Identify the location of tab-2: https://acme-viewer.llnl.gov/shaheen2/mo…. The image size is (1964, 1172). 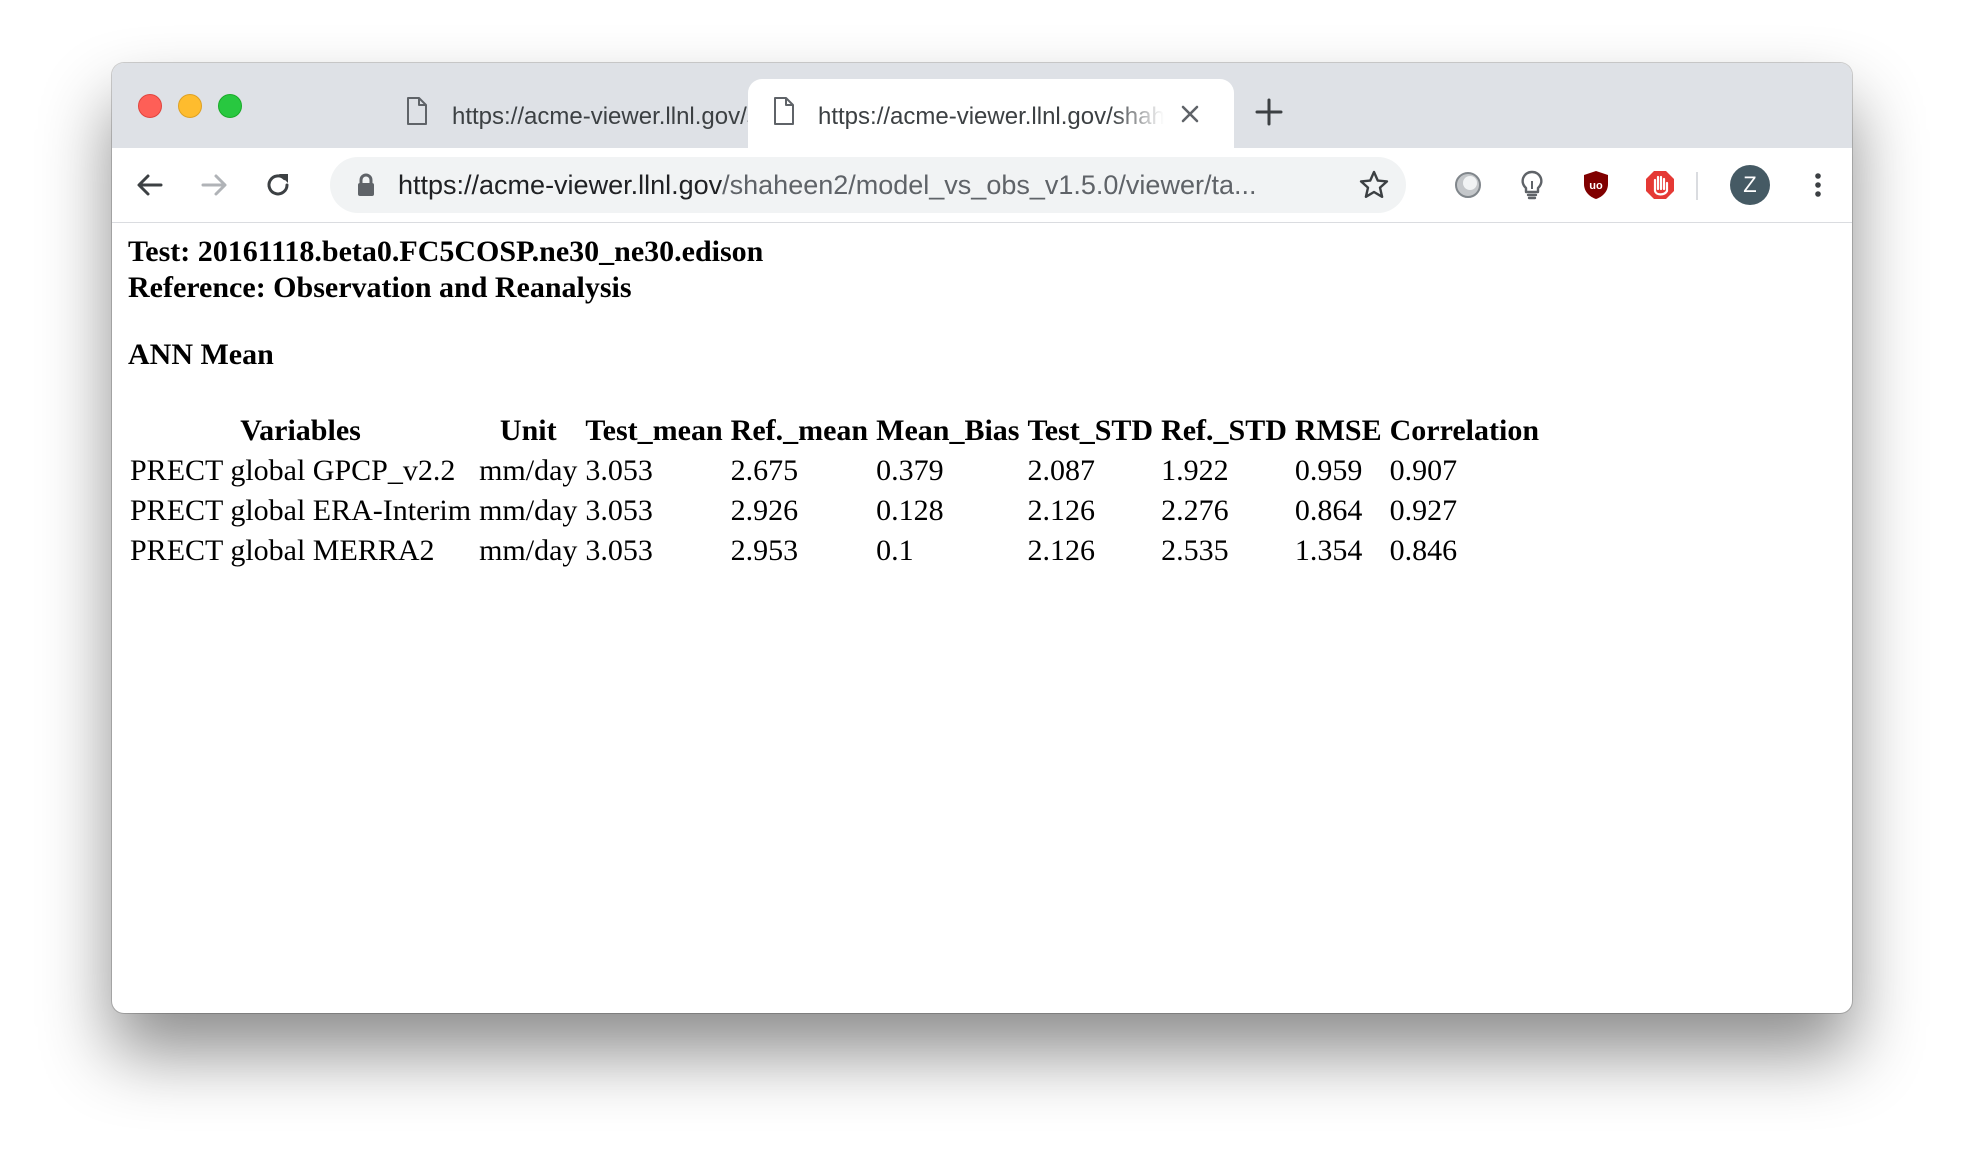
(991, 113).